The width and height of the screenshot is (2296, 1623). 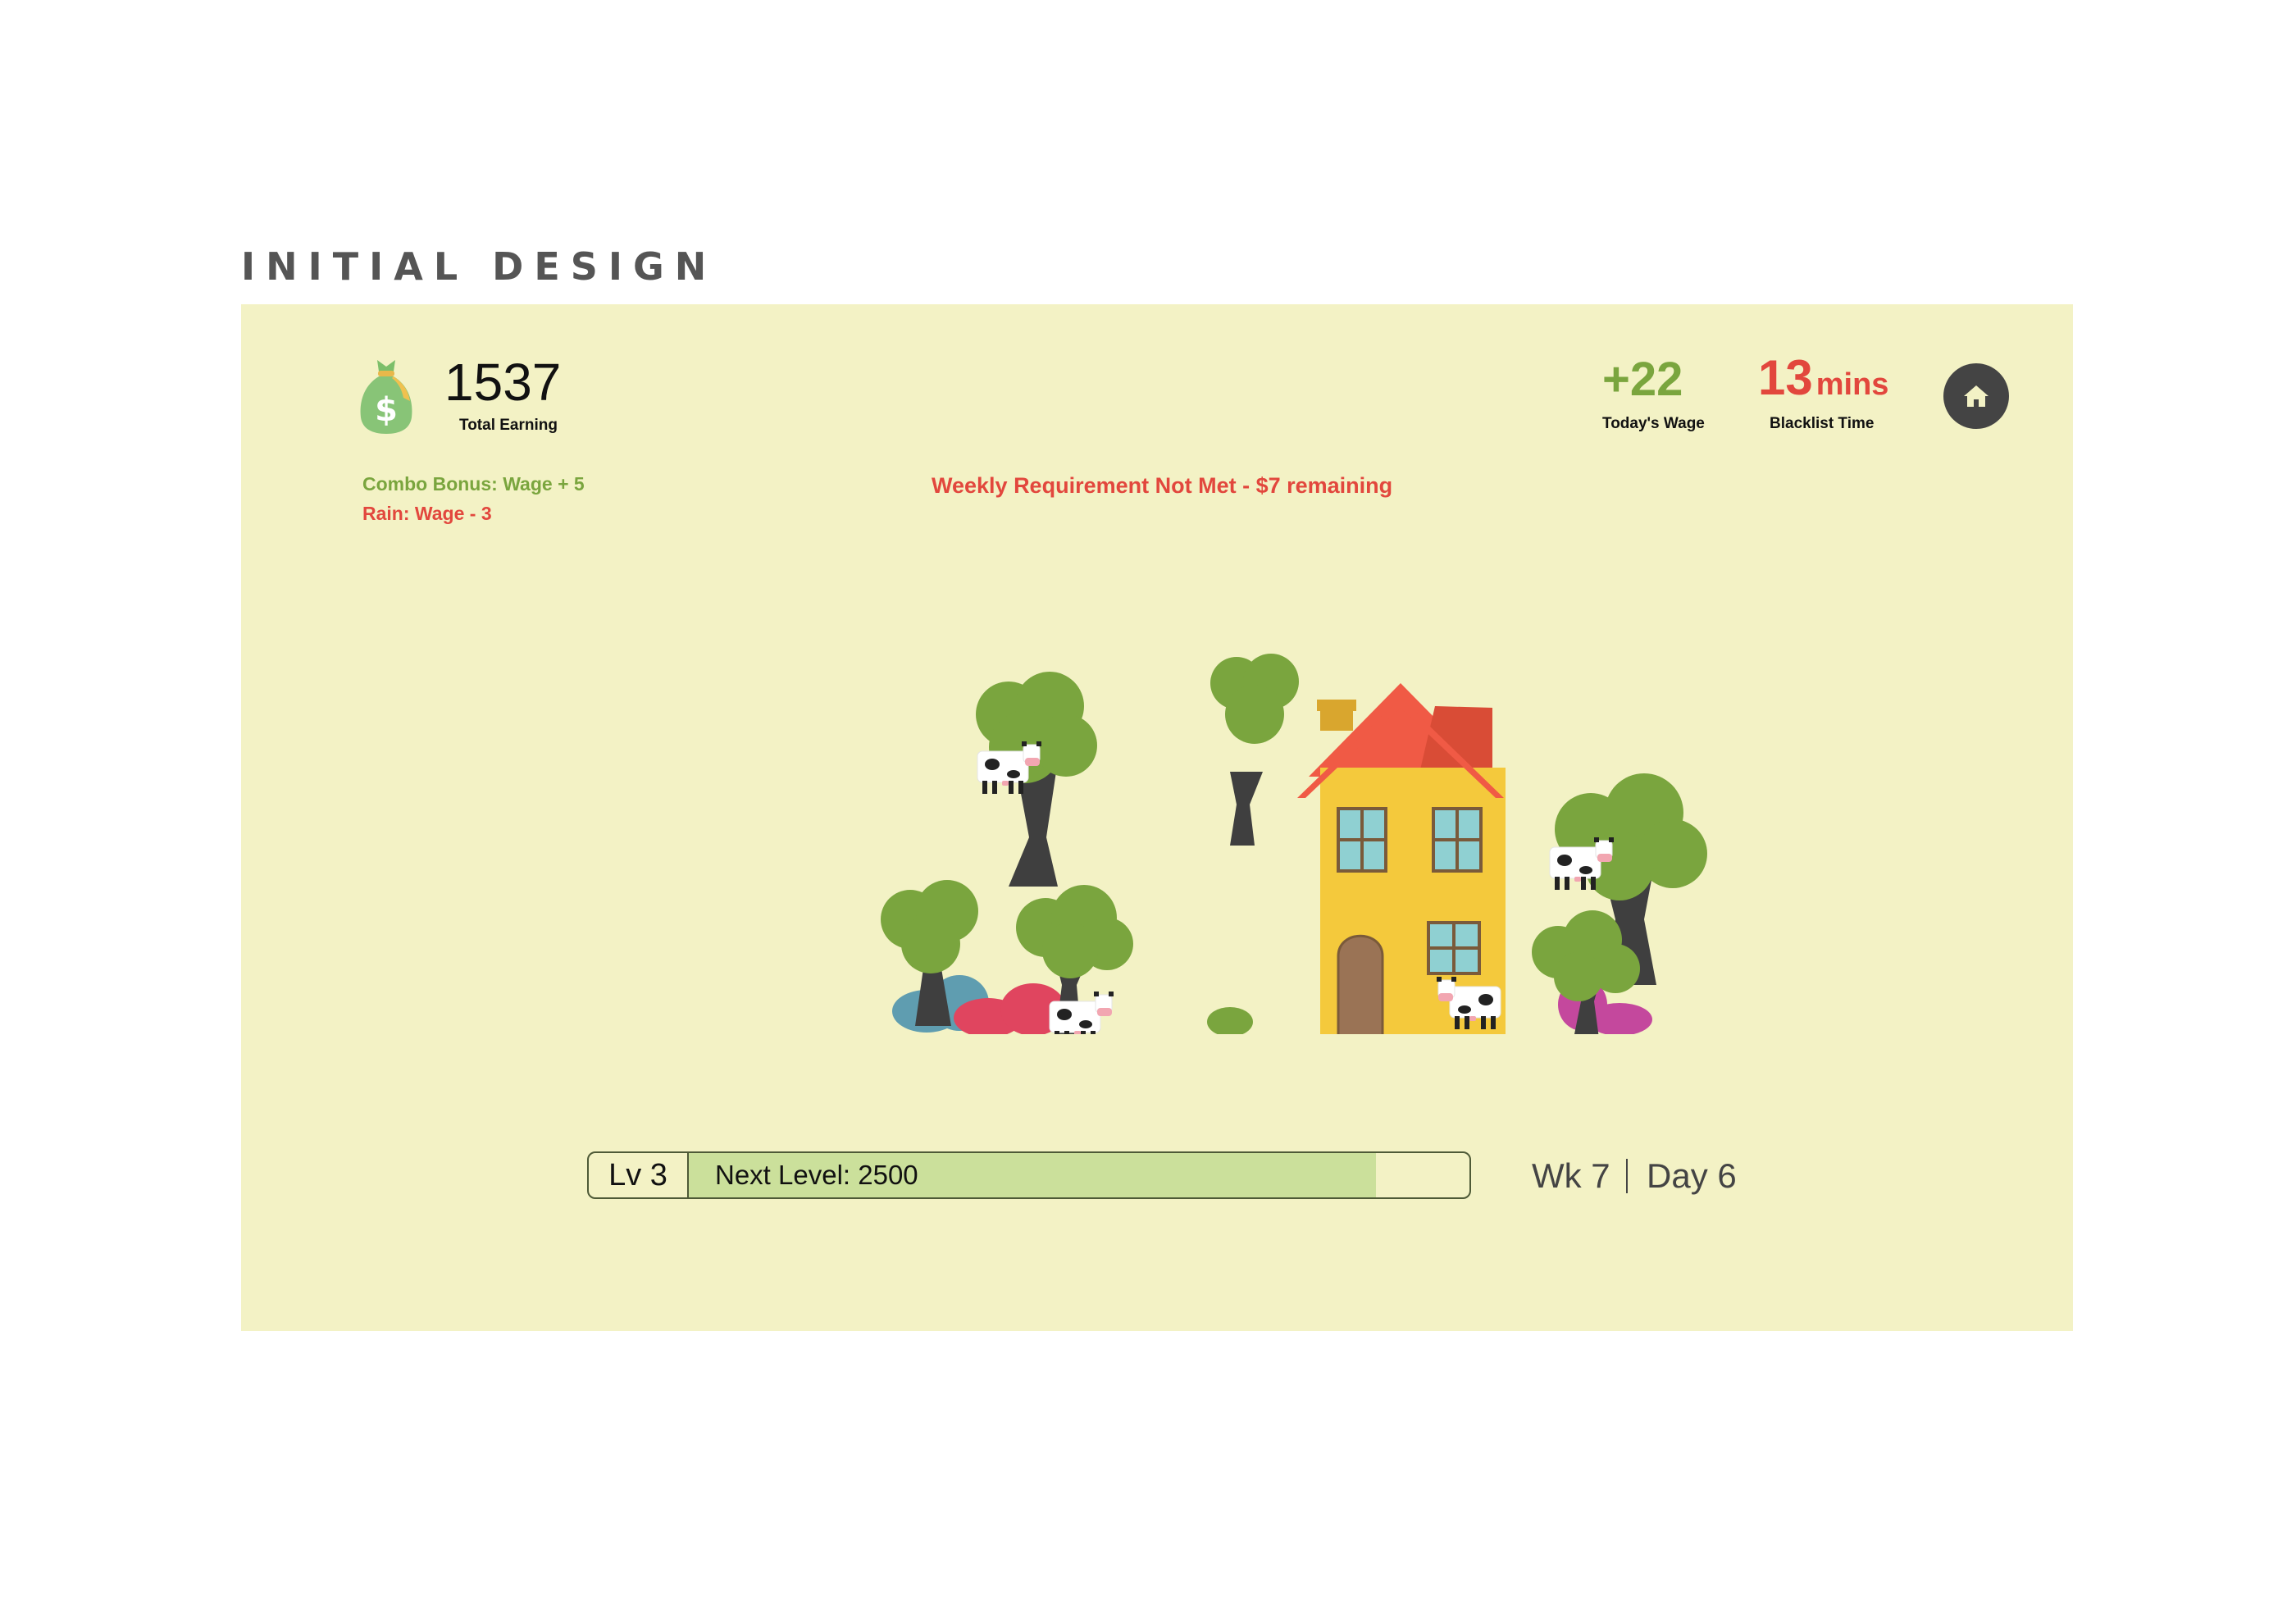 I want to click on level-progress-bar: Lv 3 Next Level: 2500, so click(x=1029, y=1175).